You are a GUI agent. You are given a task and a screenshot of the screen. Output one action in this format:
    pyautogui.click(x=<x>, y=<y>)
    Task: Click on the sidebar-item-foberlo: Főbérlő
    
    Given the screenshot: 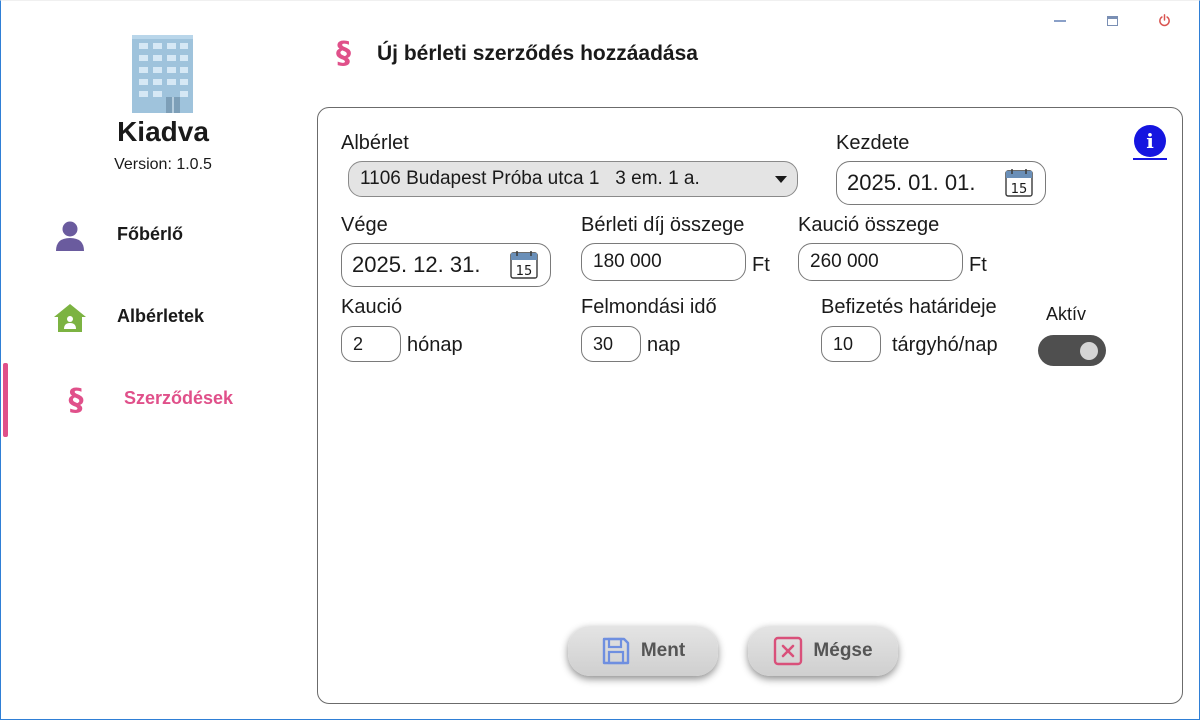 What is the action you would take?
    pyautogui.click(x=150, y=236)
    